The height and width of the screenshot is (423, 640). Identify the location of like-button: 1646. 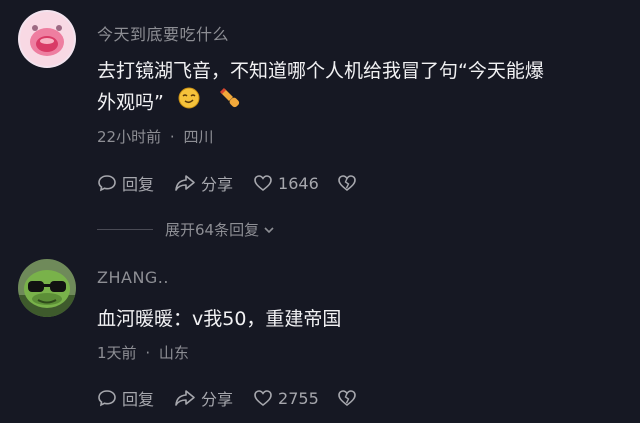
(286, 183).